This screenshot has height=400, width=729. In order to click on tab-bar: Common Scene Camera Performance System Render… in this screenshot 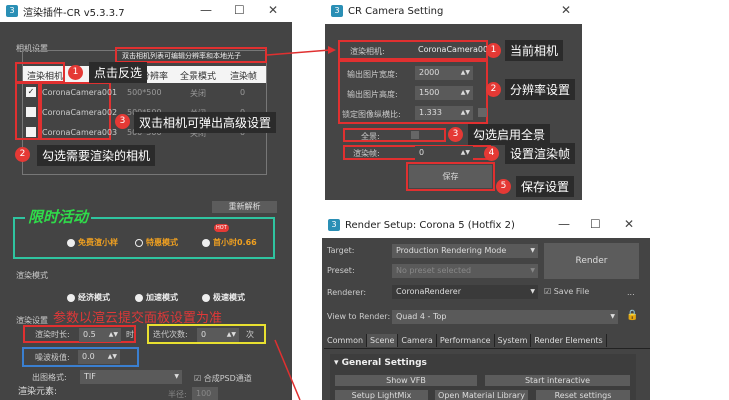, I will do `click(487, 341)`.